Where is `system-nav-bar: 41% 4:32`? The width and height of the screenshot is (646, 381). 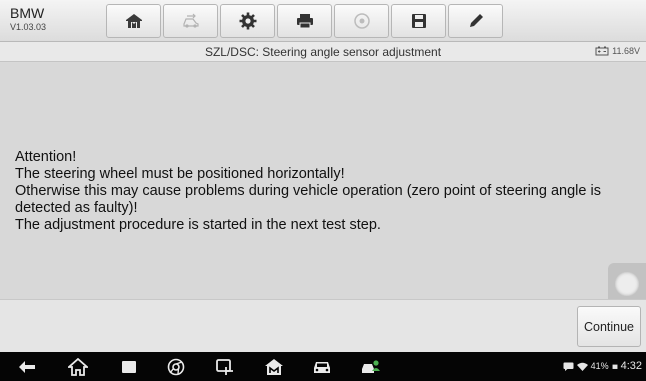 system-nav-bar: 41% 4:32 is located at coordinates (323, 366).